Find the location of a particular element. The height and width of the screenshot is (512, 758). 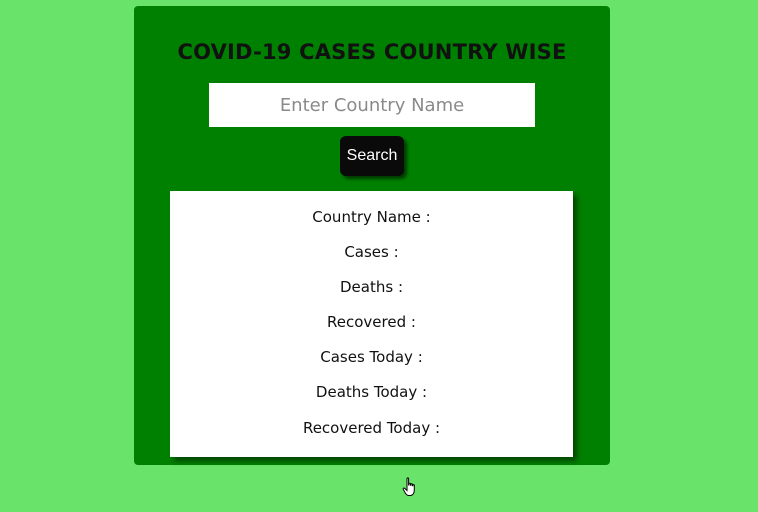

result-recovered-today: Recovered Today : is located at coordinates (371, 428).